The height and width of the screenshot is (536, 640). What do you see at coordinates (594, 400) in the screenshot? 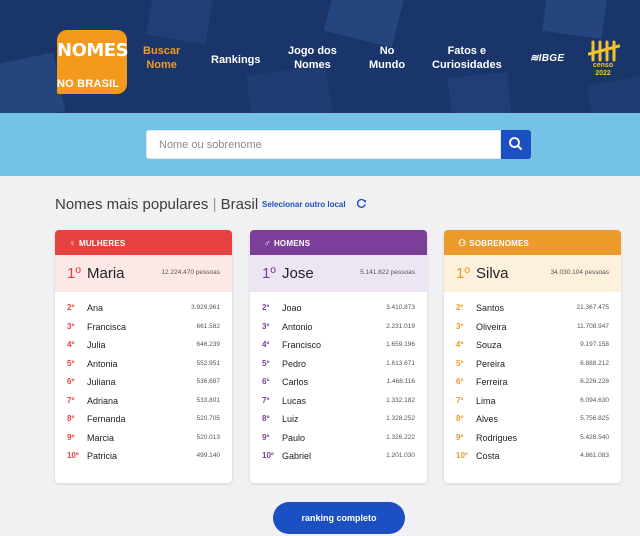
I see `rank-count: 6.094.630` at bounding box center [594, 400].